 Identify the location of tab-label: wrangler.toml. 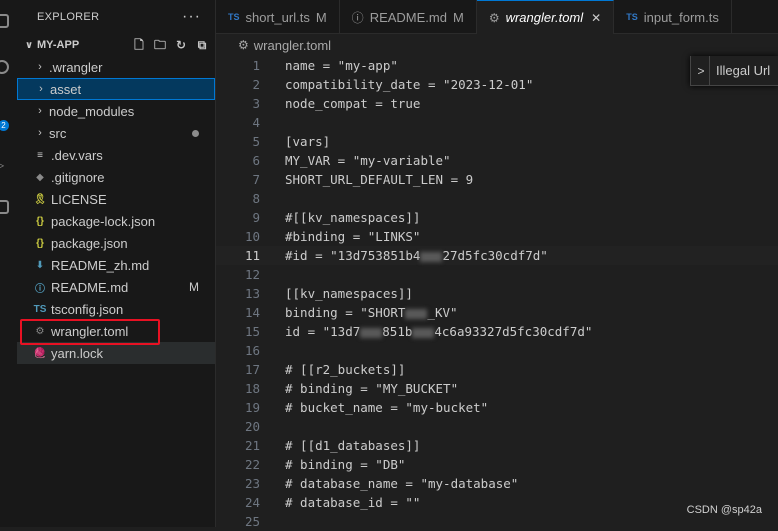
(544, 17).